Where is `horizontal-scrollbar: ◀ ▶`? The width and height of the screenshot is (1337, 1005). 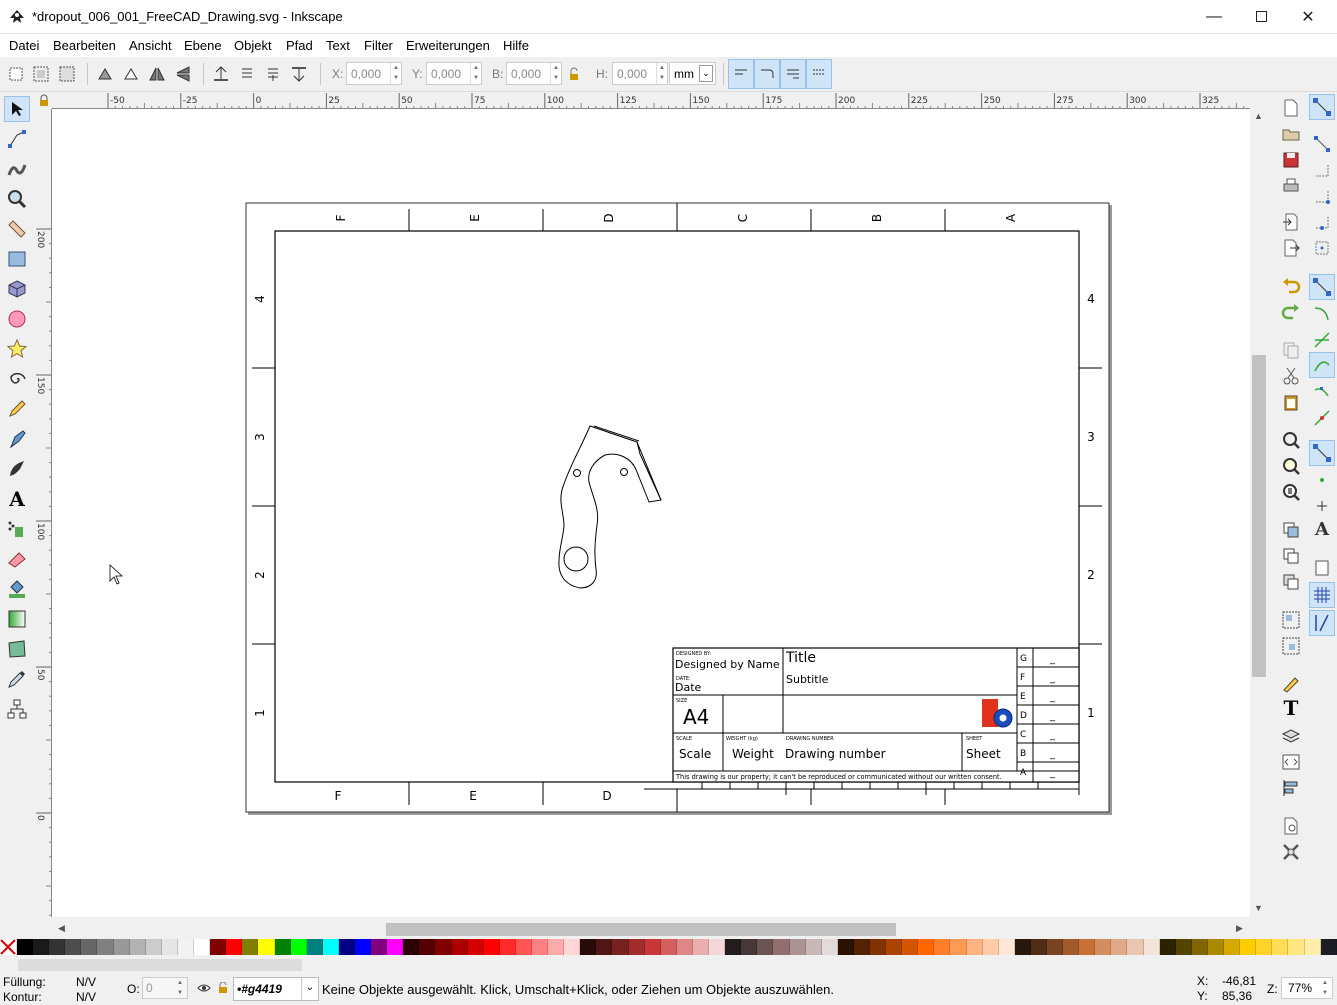
horizontal-scrollbar: ◀ ▶ is located at coordinates (651, 929).